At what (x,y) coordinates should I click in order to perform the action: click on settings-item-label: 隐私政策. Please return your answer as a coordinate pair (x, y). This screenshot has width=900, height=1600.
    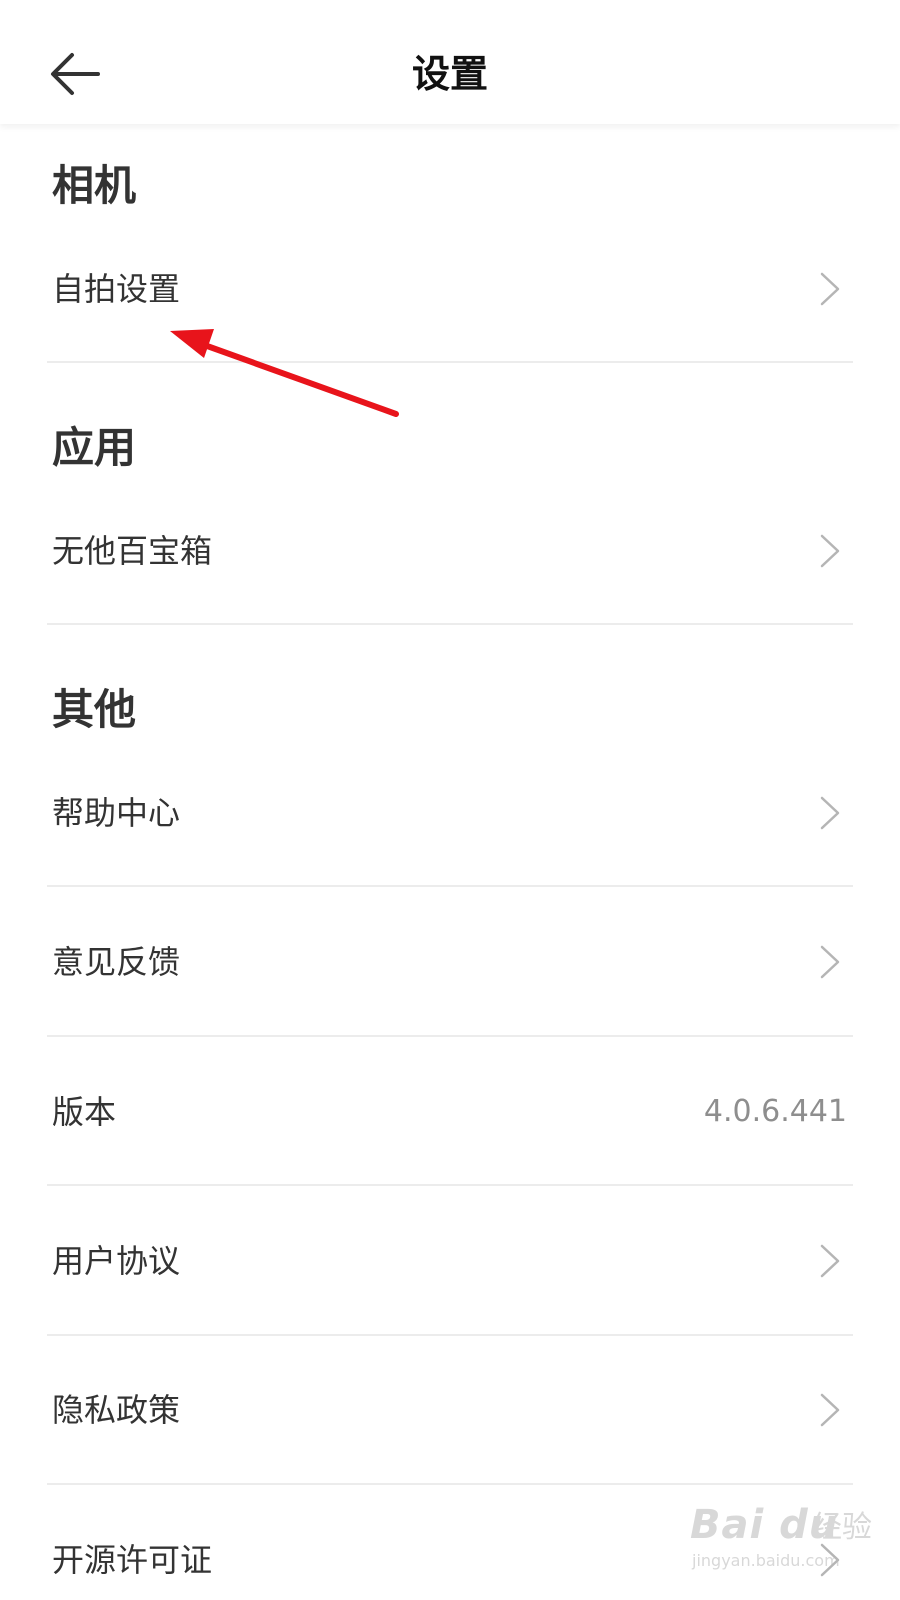
    Looking at the image, I should click on (116, 1410).